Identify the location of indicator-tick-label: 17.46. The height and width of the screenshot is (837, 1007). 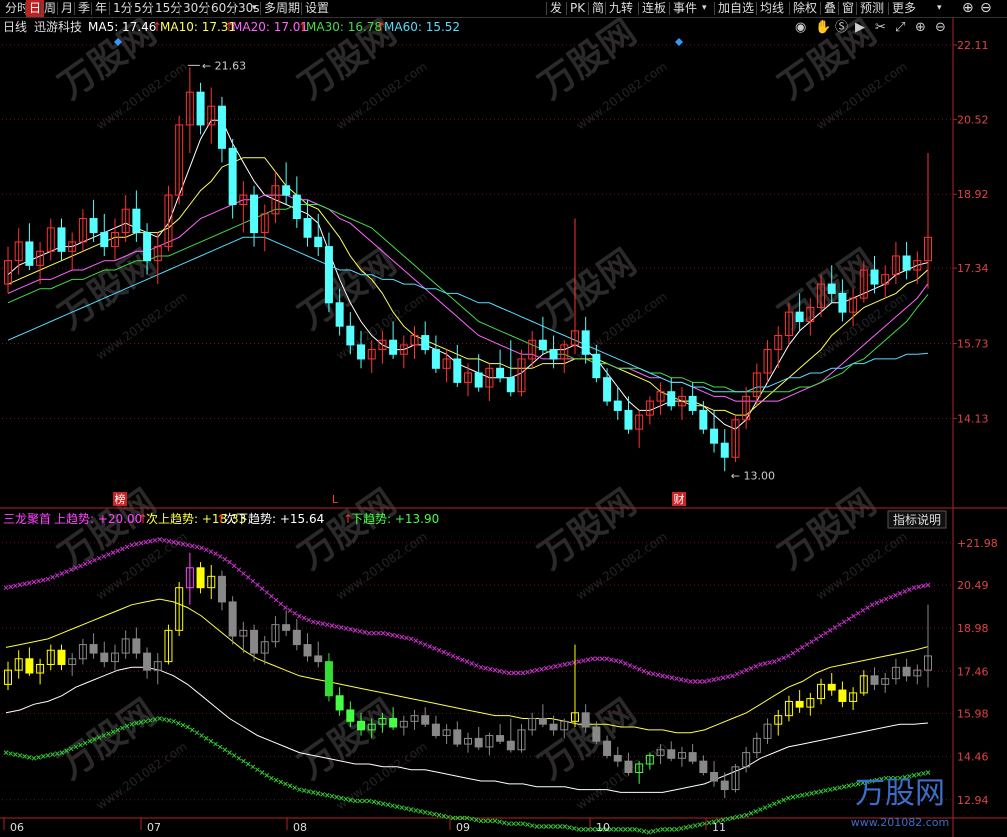
(973, 671).